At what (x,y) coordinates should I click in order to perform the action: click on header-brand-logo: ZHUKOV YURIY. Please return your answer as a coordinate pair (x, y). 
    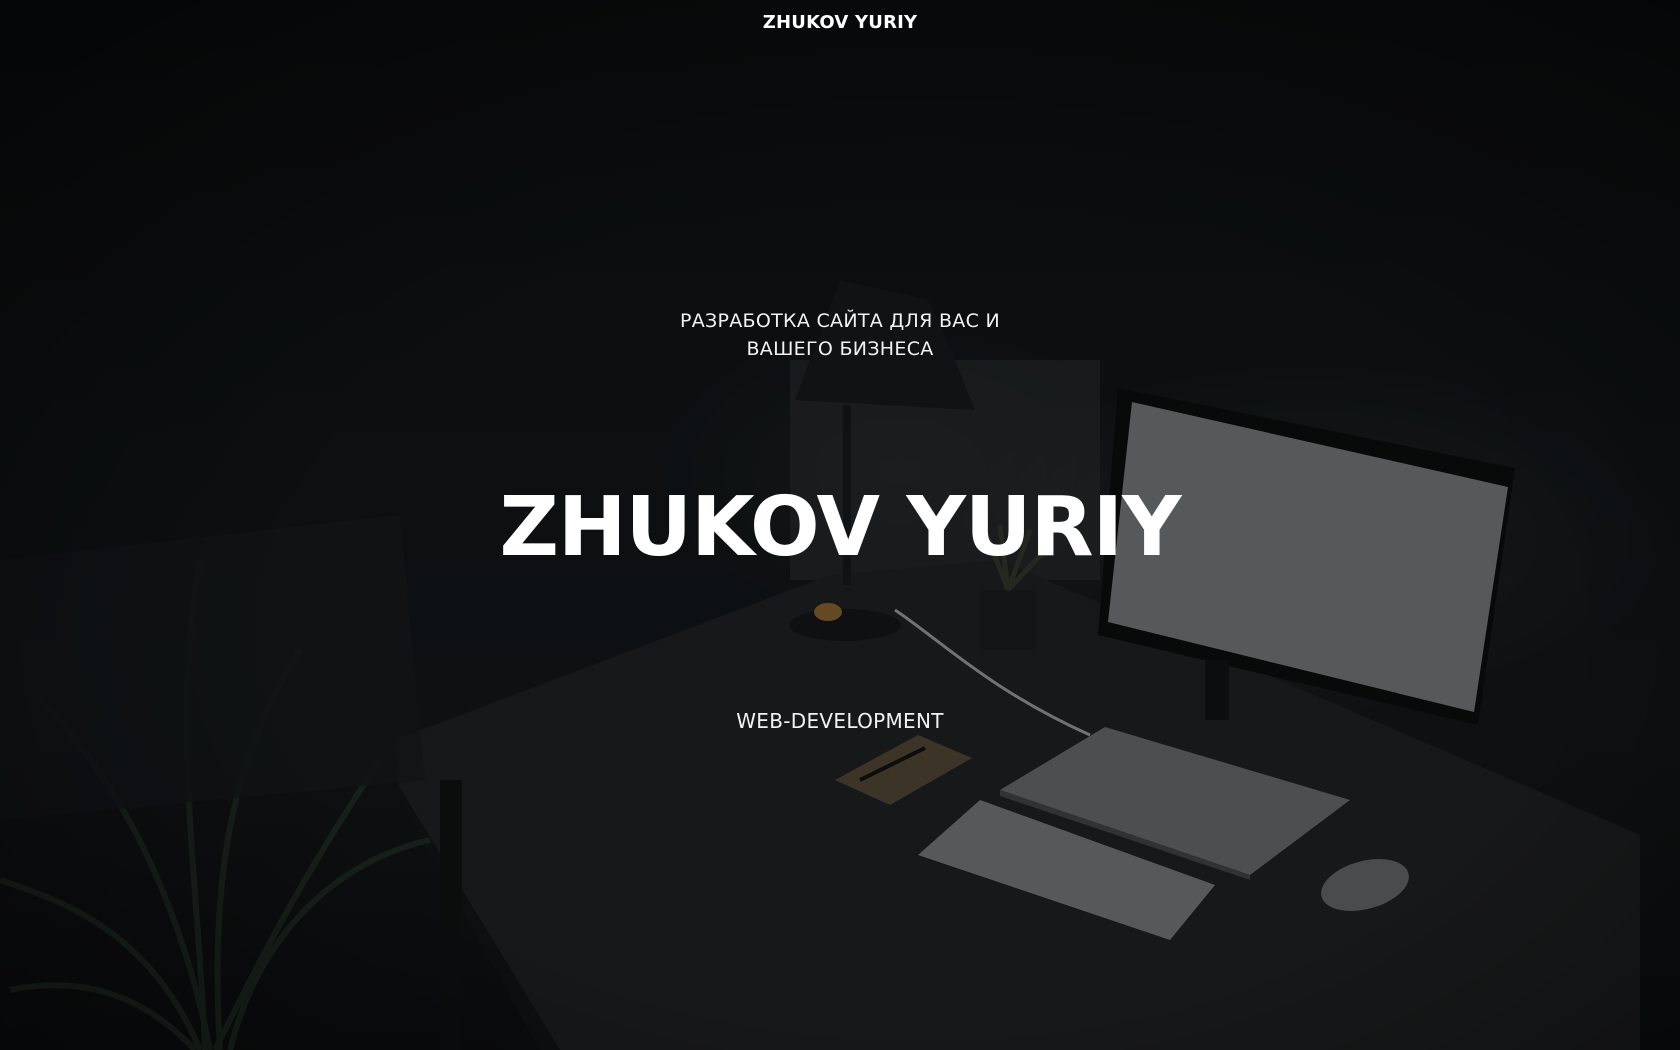
    Looking at the image, I should click on (840, 22).